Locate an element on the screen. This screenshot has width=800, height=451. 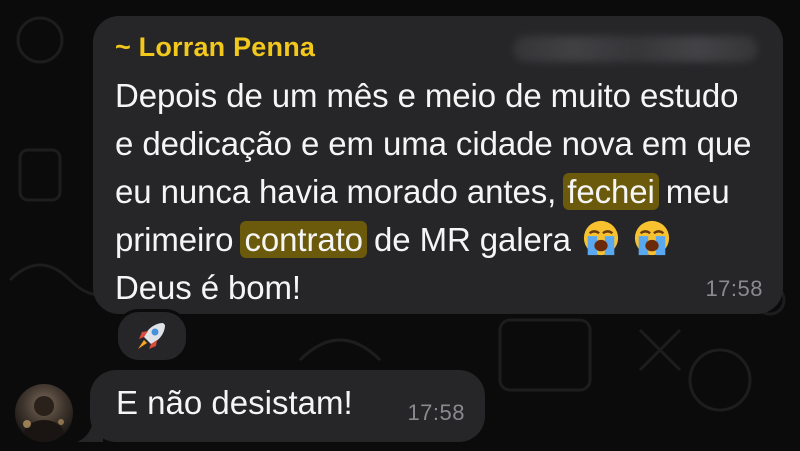
rocket-icon is located at coordinates (151, 336).